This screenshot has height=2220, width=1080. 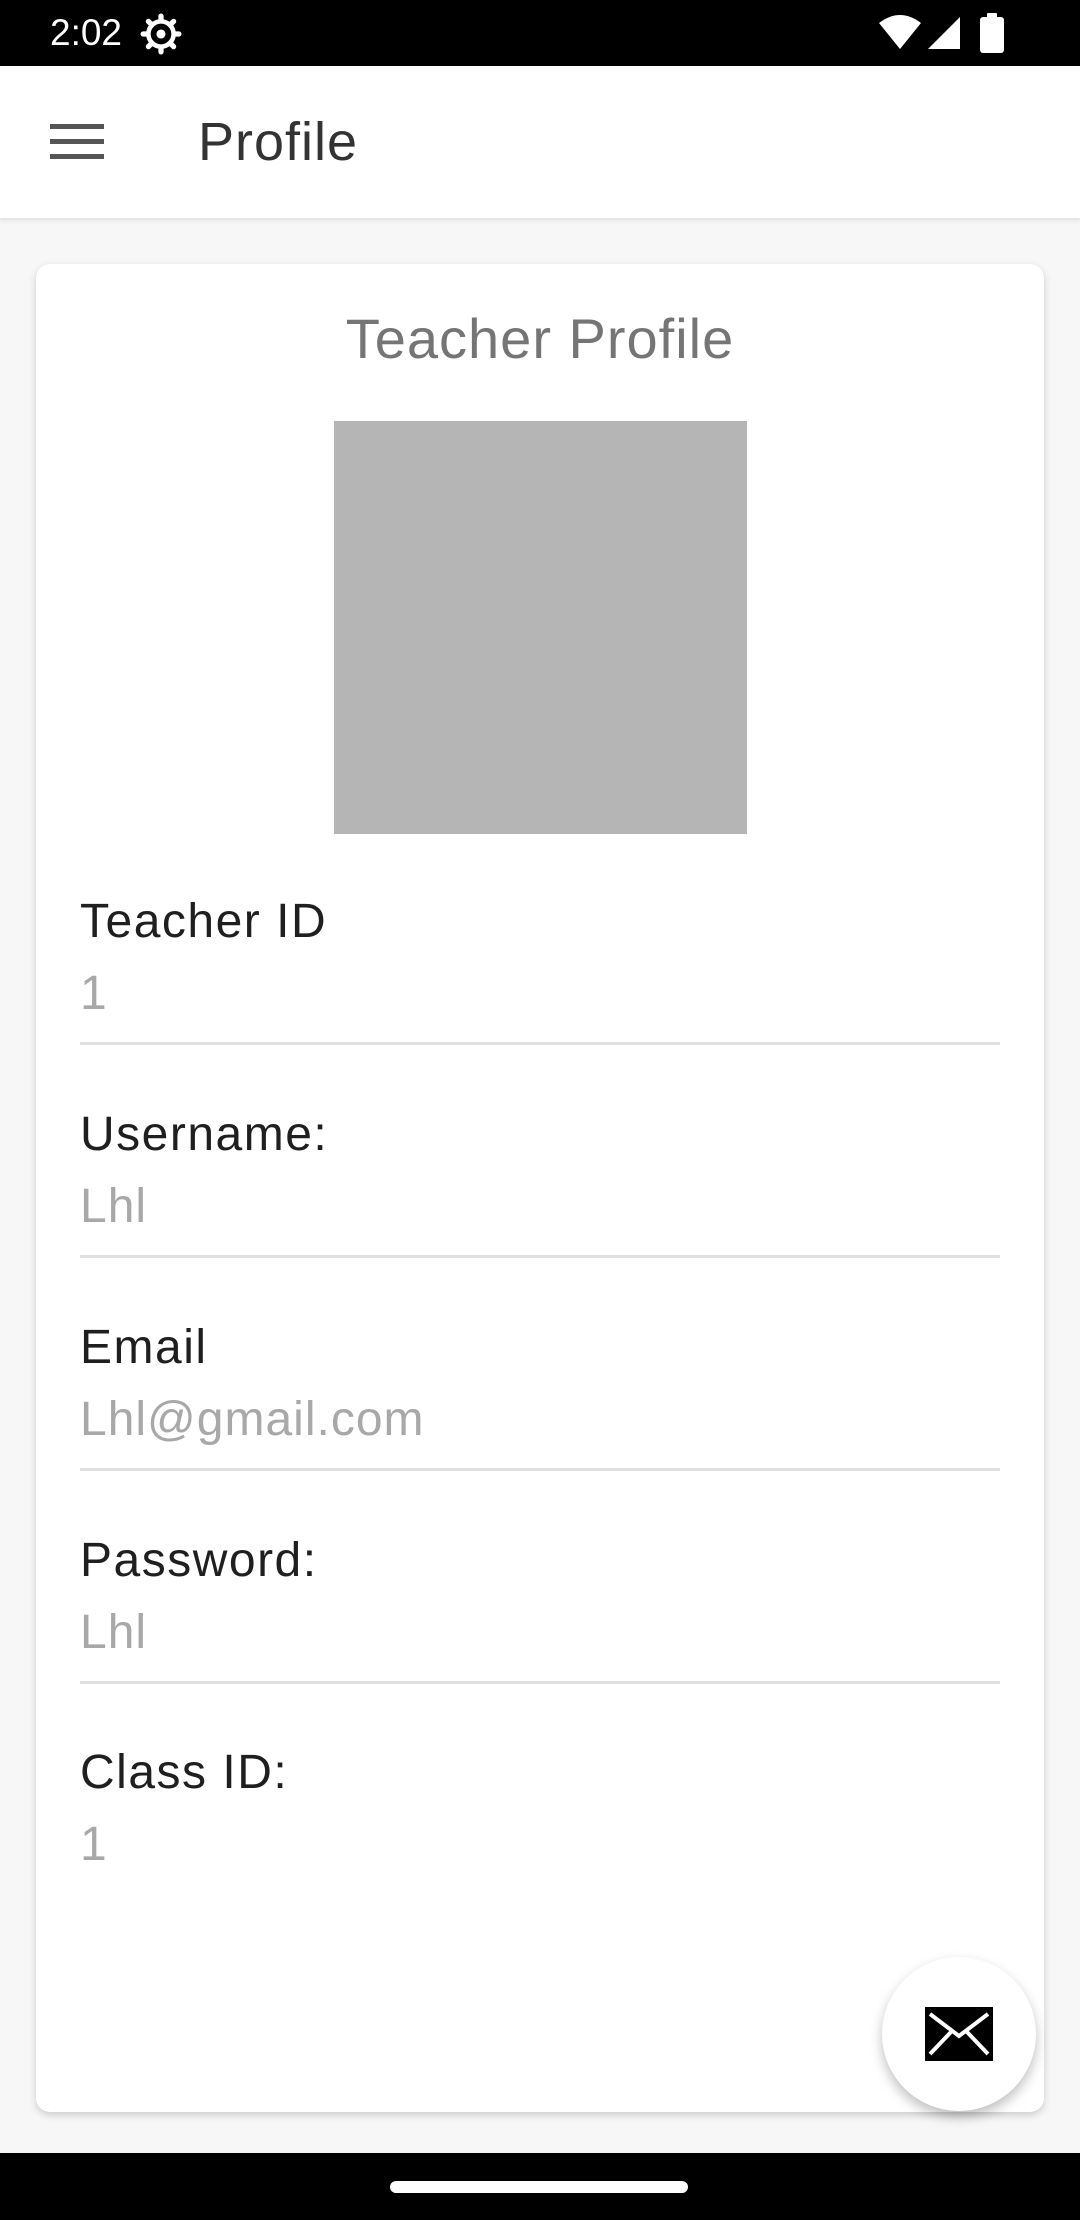 I want to click on username-field: Username: Lhl, so click(x=540, y=1181).